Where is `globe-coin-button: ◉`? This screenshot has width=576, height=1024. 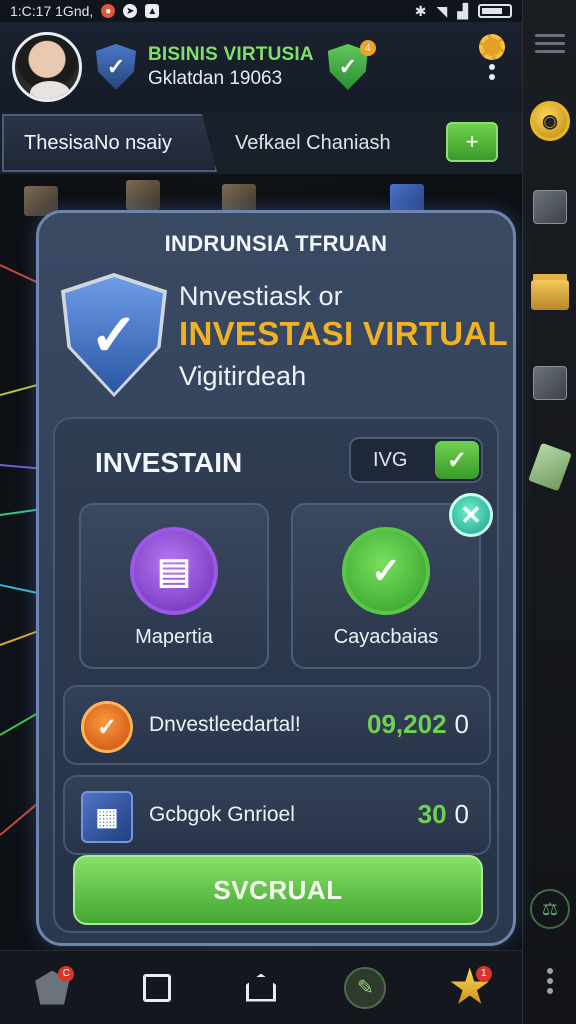
globe-coin-button: ◉ is located at coordinates (550, 121).